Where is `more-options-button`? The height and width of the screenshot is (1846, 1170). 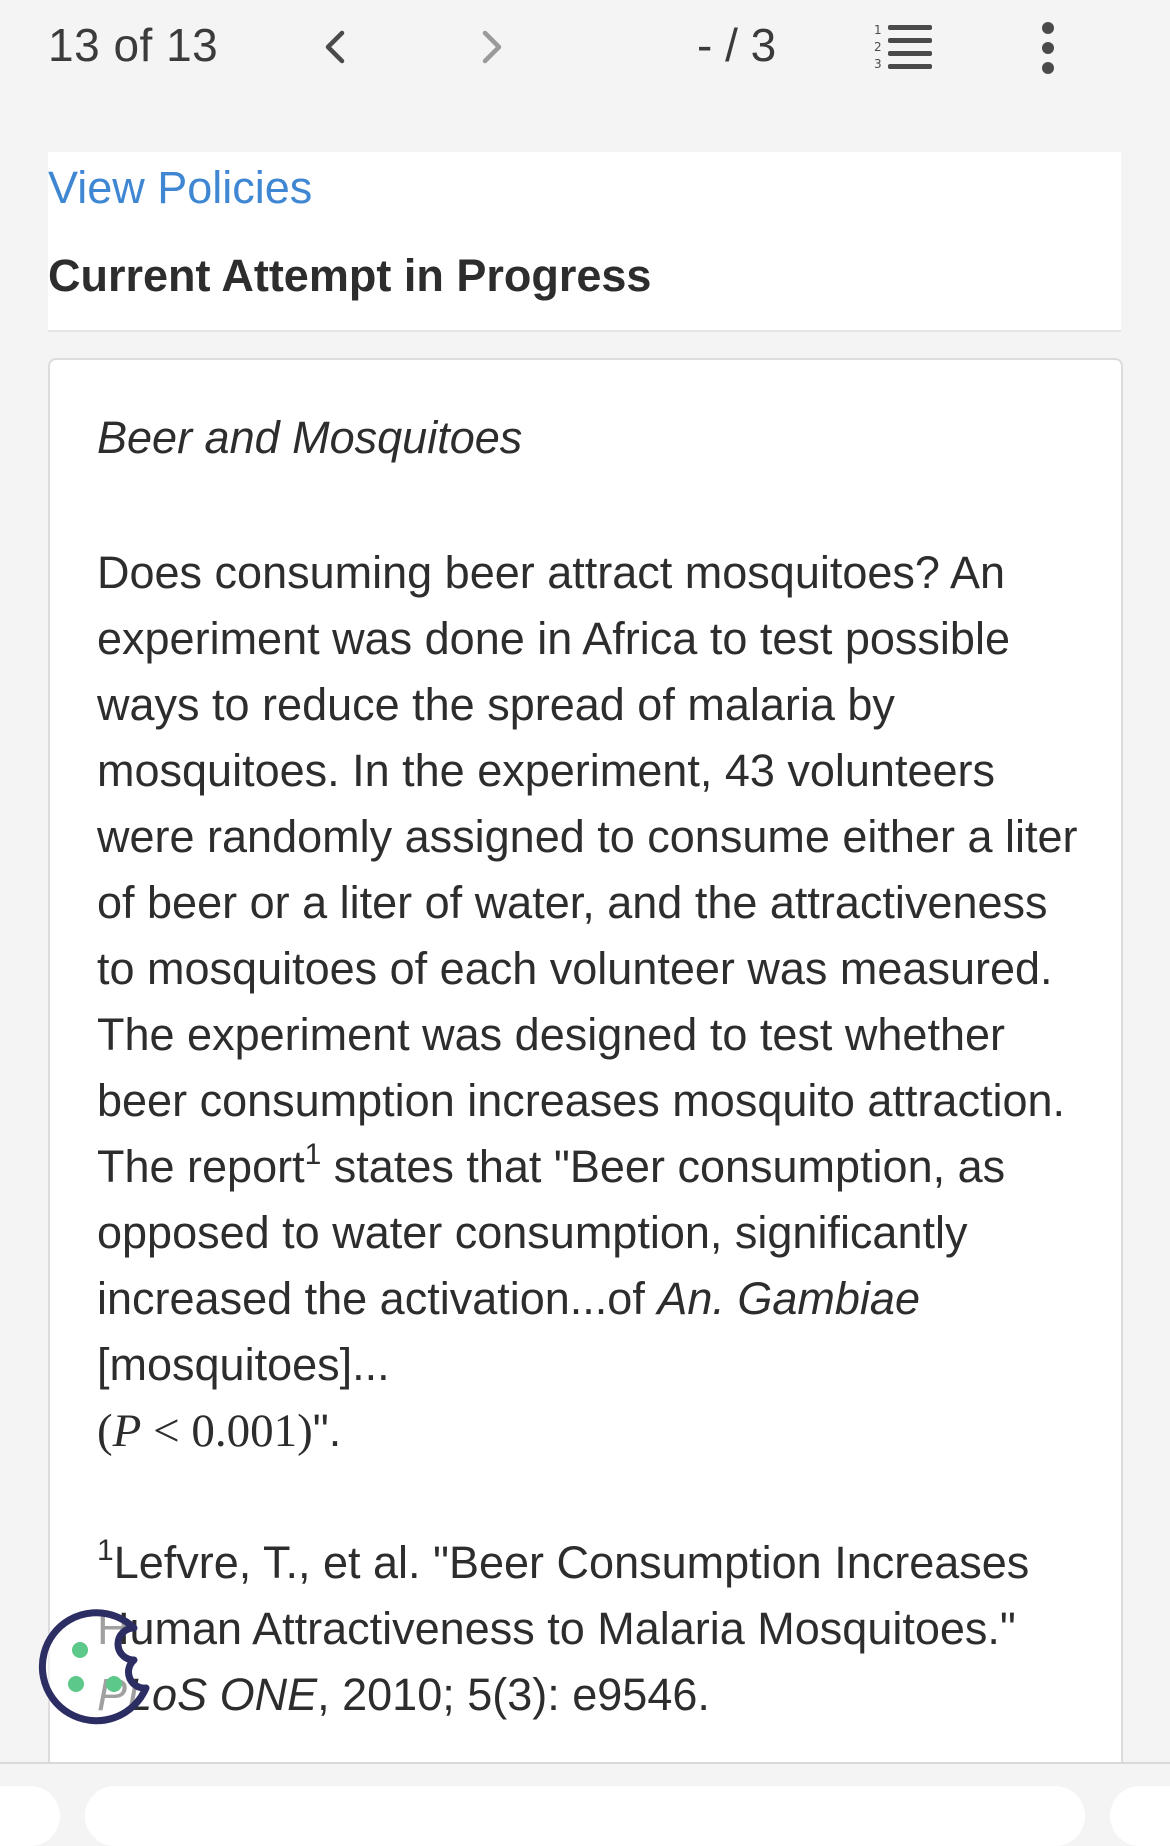
more-options-button is located at coordinates (1048, 48).